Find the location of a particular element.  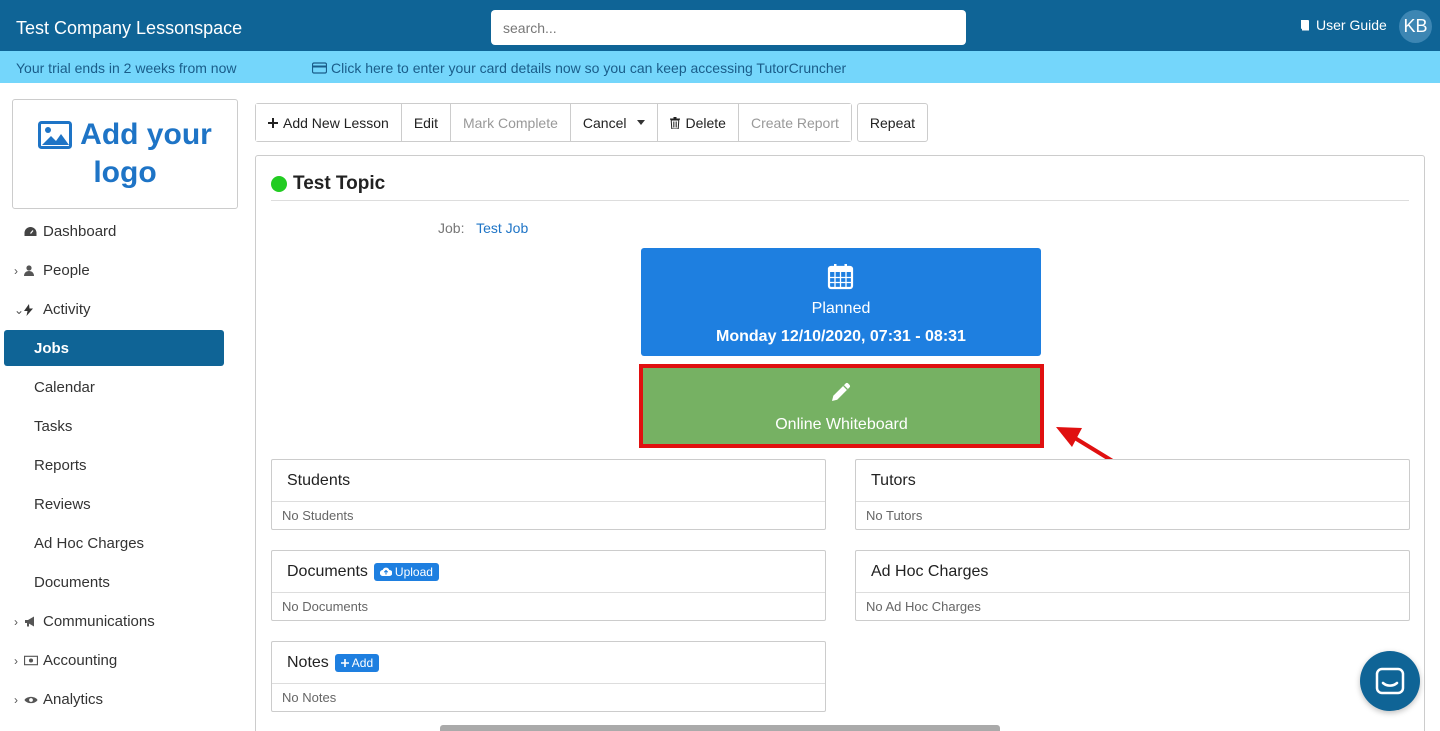

avatar: KB is located at coordinates (1415, 26).